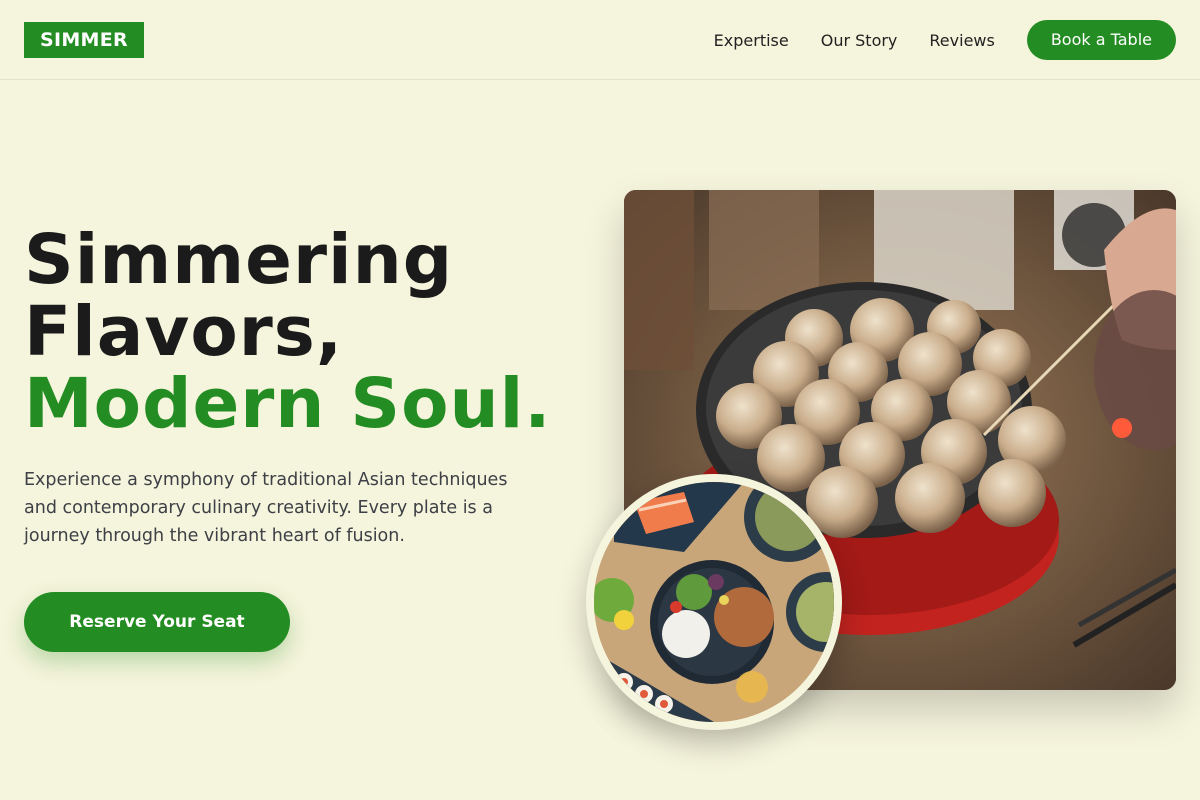 The height and width of the screenshot is (800, 1200). I want to click on brand-logo: SIMMER, so click(84, 40).